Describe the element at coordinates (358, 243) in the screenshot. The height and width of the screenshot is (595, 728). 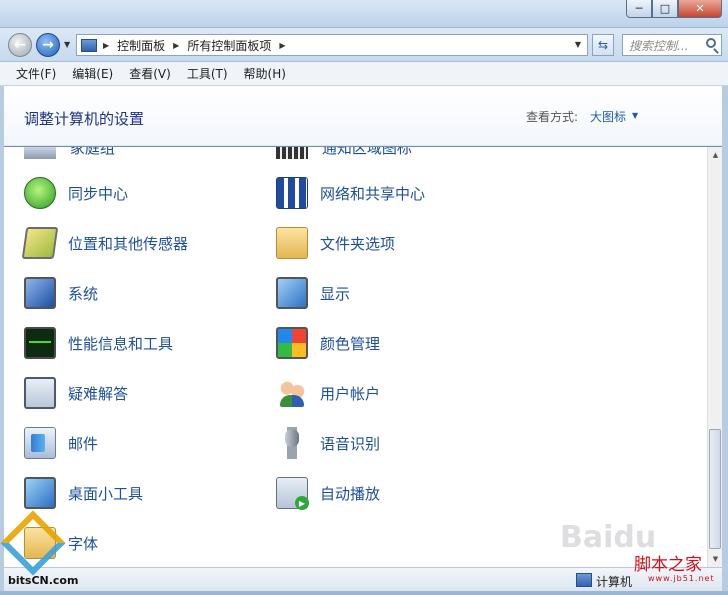
I see `item-label: 文件夹选项` at that location.